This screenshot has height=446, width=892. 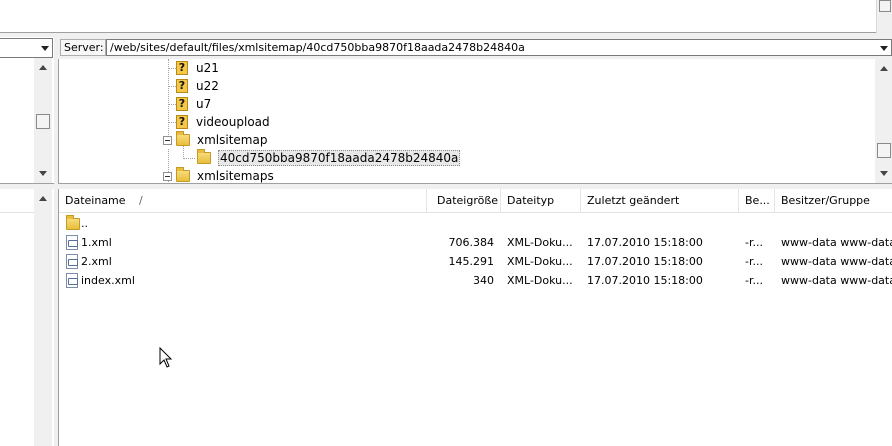 I want to click on local-path-combobox, so click(x=26, y=48).